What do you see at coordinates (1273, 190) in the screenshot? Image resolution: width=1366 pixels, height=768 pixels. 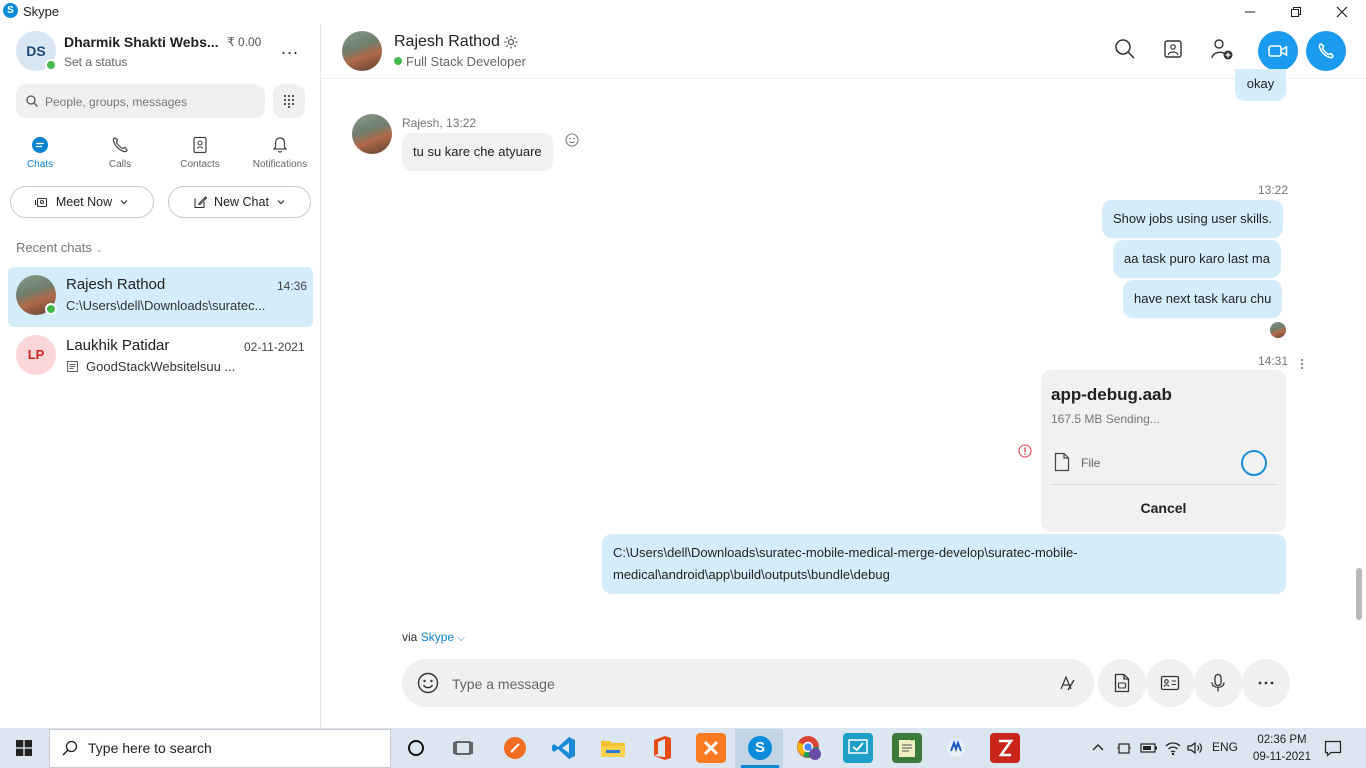 I see `message-time: 13:22` at bounding box center [1273, 190].